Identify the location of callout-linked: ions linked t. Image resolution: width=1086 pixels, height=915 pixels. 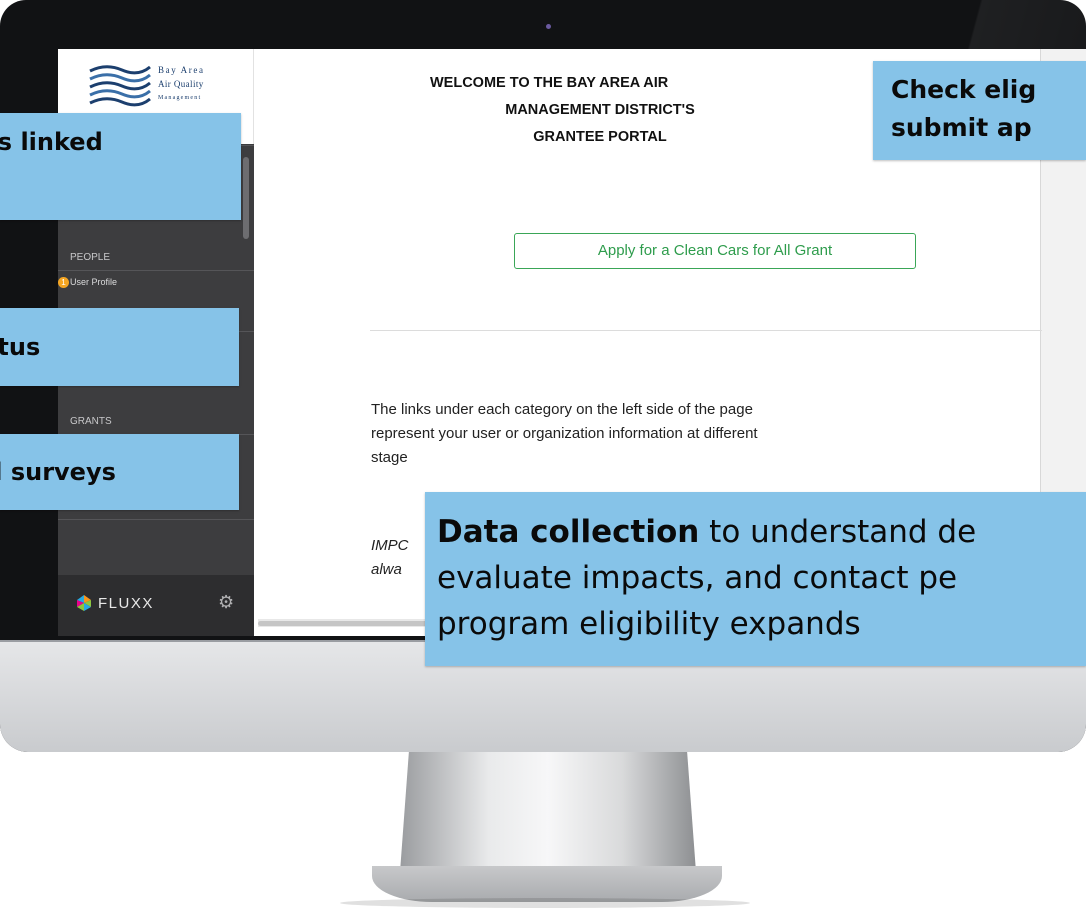
(120, 166).